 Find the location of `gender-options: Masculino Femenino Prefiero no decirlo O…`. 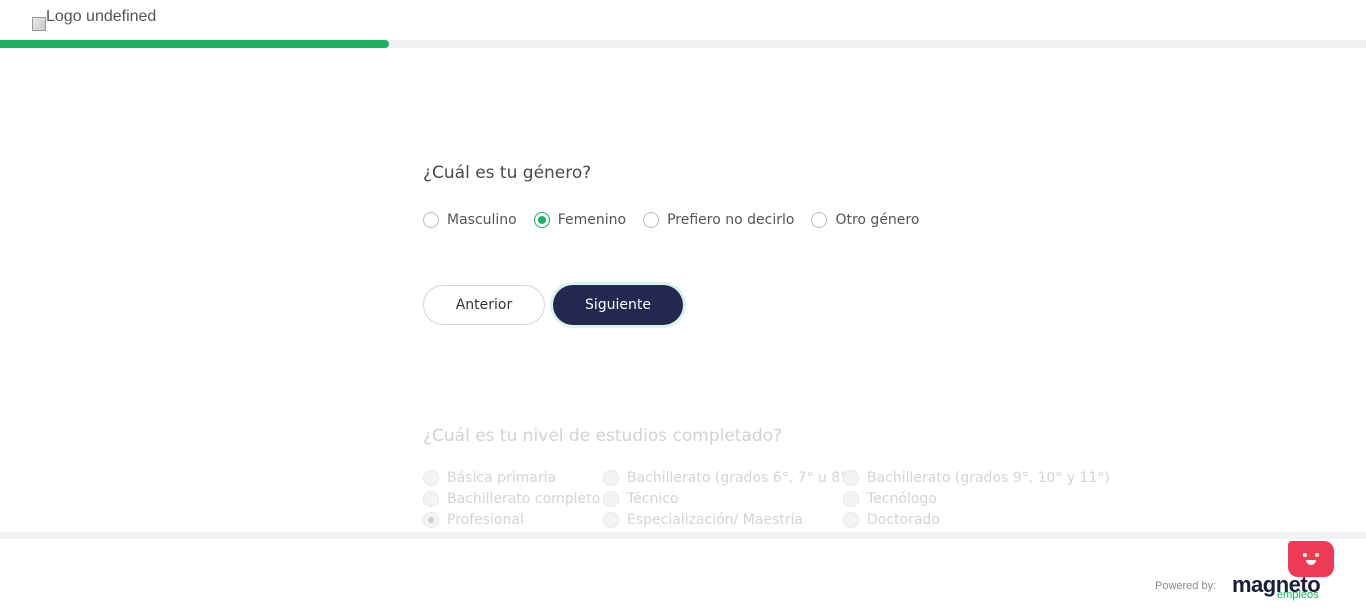

gender-options: Masculino Femenino Prefiero no decirlo O… is located at coordinates (679, 220).